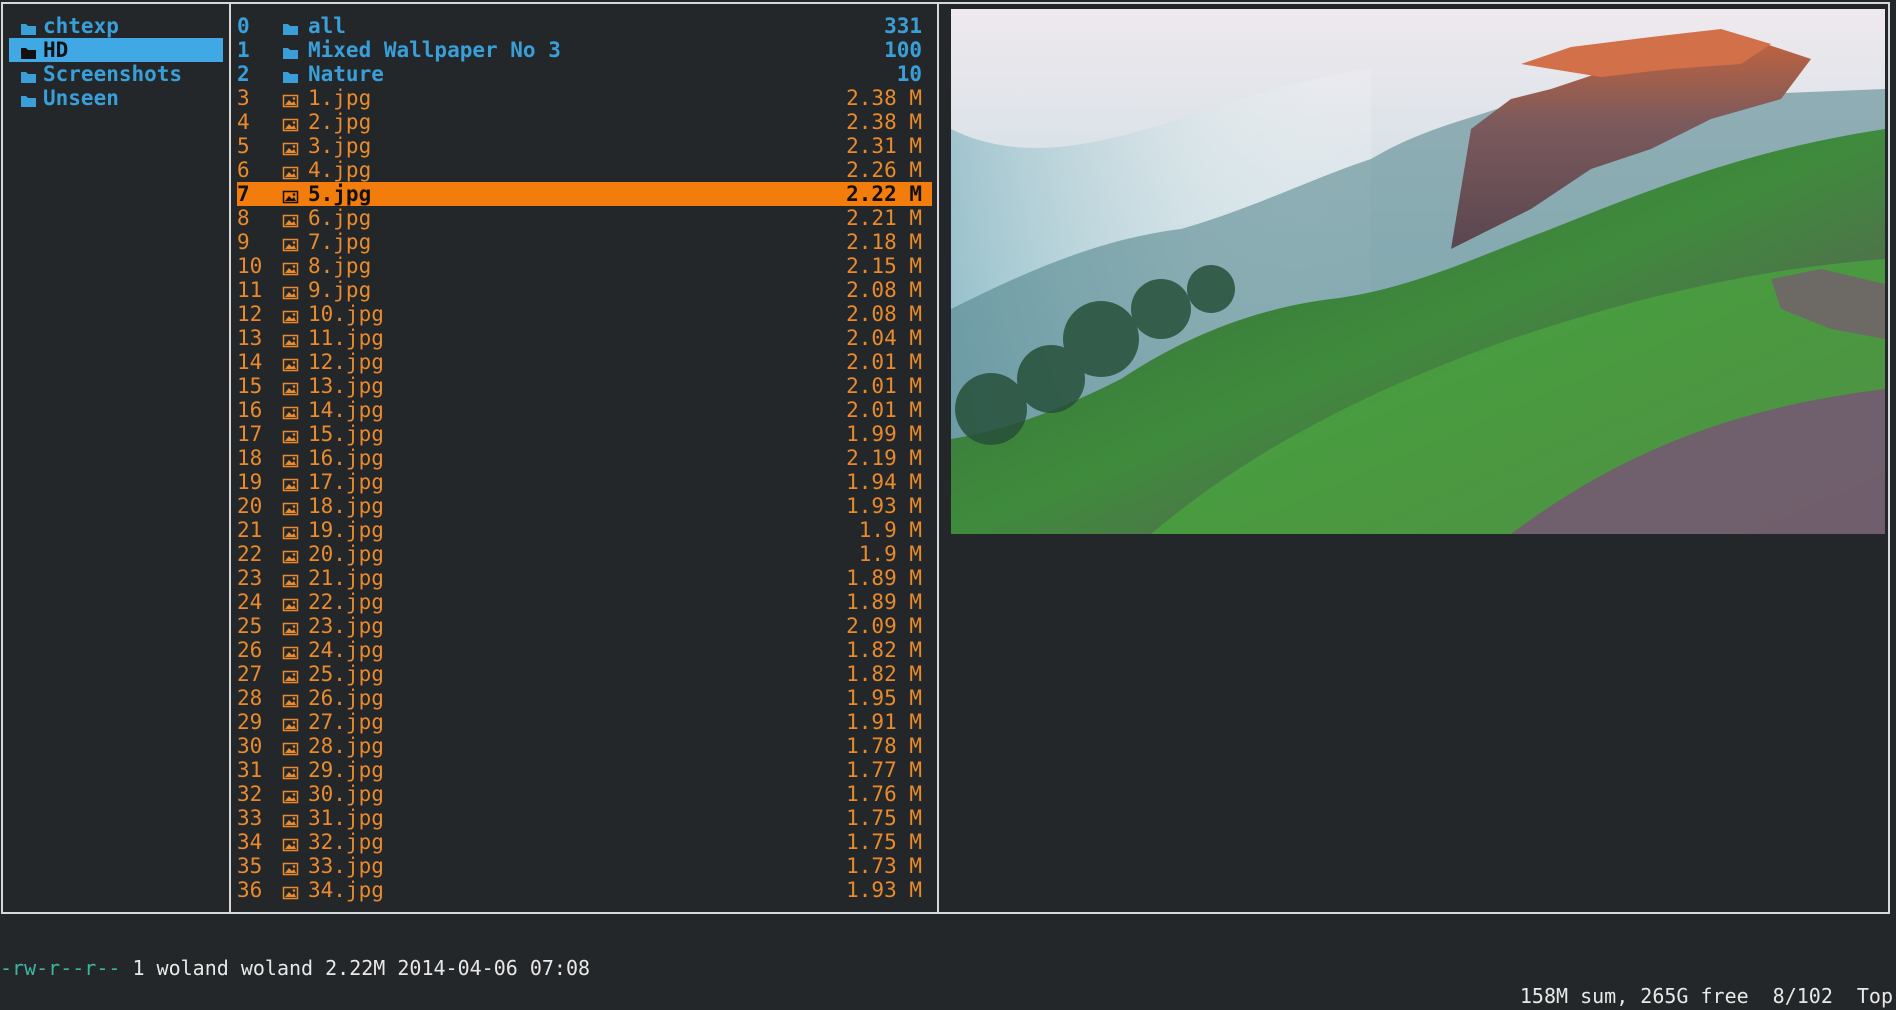 The width and height of the screenshot is (1896, 1010). Describe the element at coordinates (884, 458) in the screenshot. I see `file-size: 2.19 M` at that location.